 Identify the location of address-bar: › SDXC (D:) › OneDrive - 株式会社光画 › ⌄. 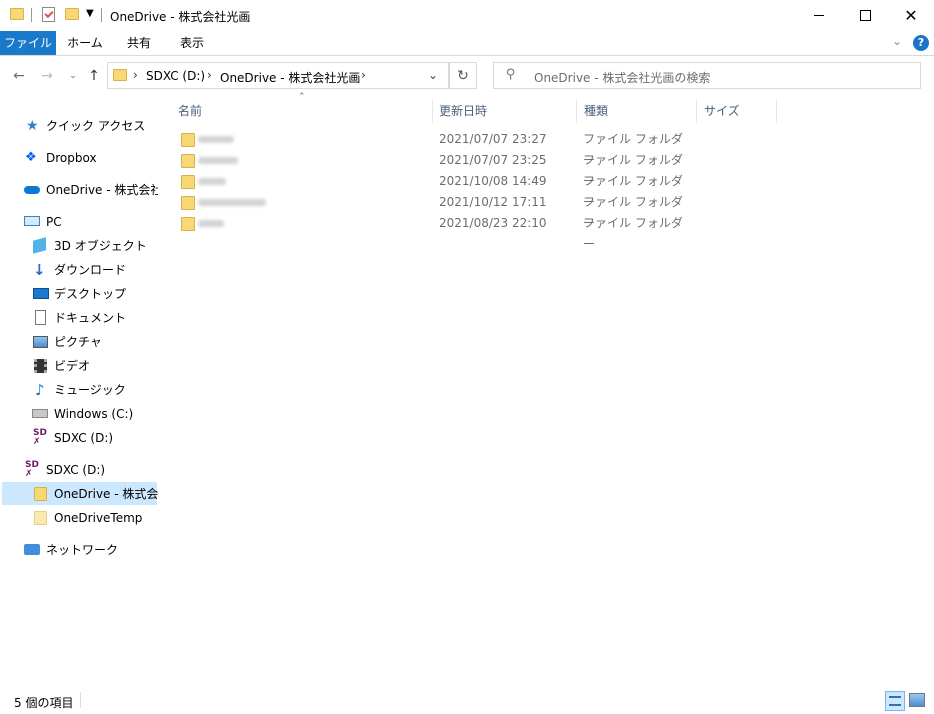
(278, 75).